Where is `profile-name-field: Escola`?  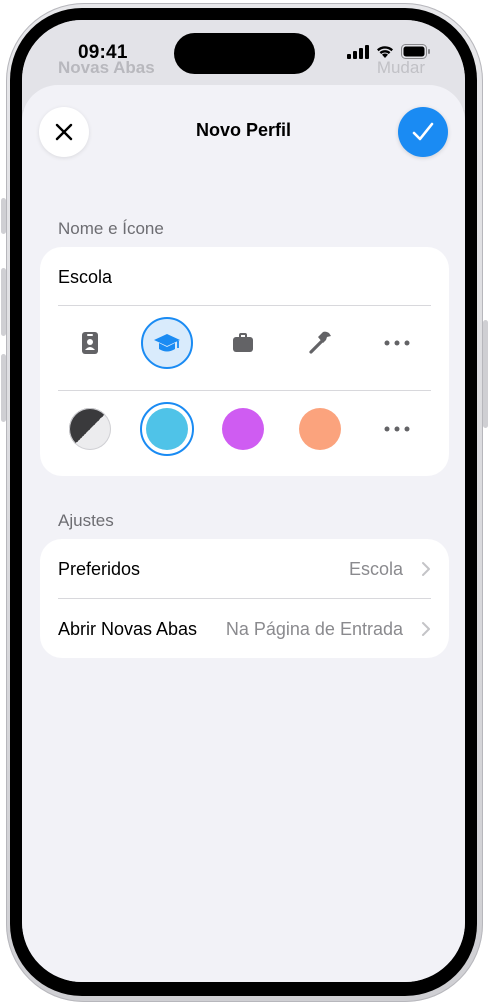 profile-name-field: Escola is located at coordinates (85, 277).